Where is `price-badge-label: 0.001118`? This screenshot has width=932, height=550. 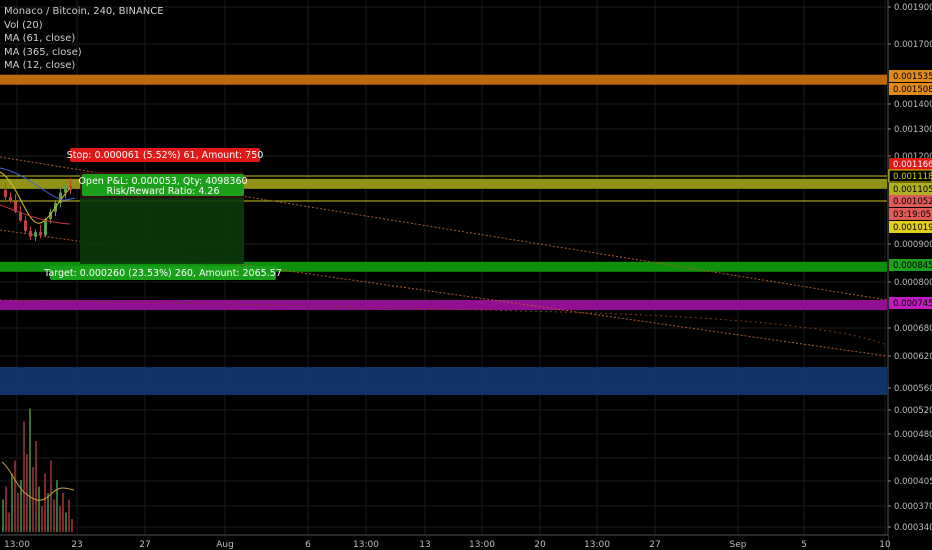 price-badge-label: 0.001118 is located at coordinates (912, 177).